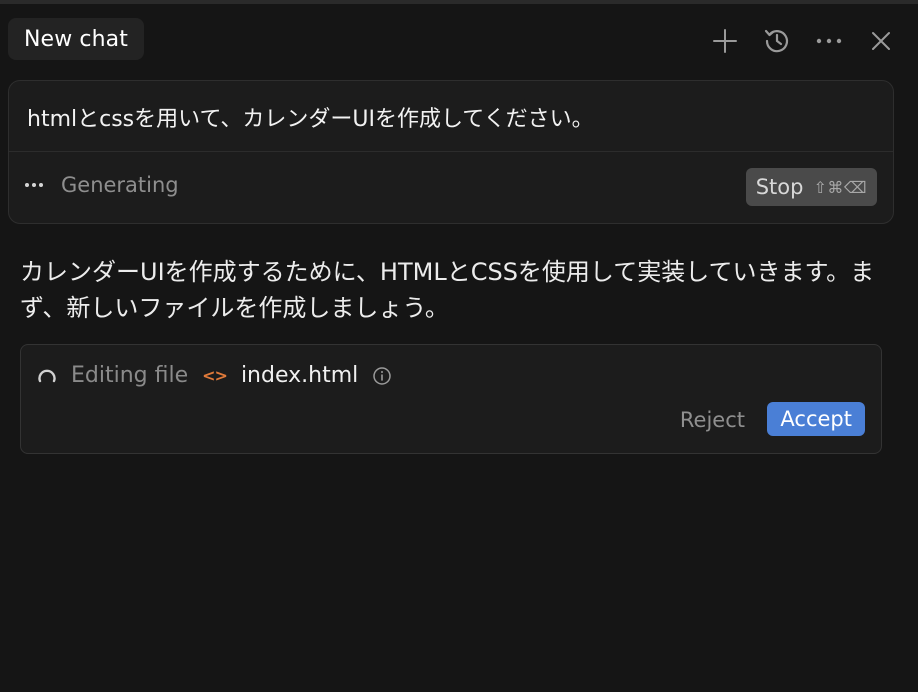  What do you see at coordinates (382, 376) in the screenshot?
I see `info-icon` at bounding box center [382, 376].